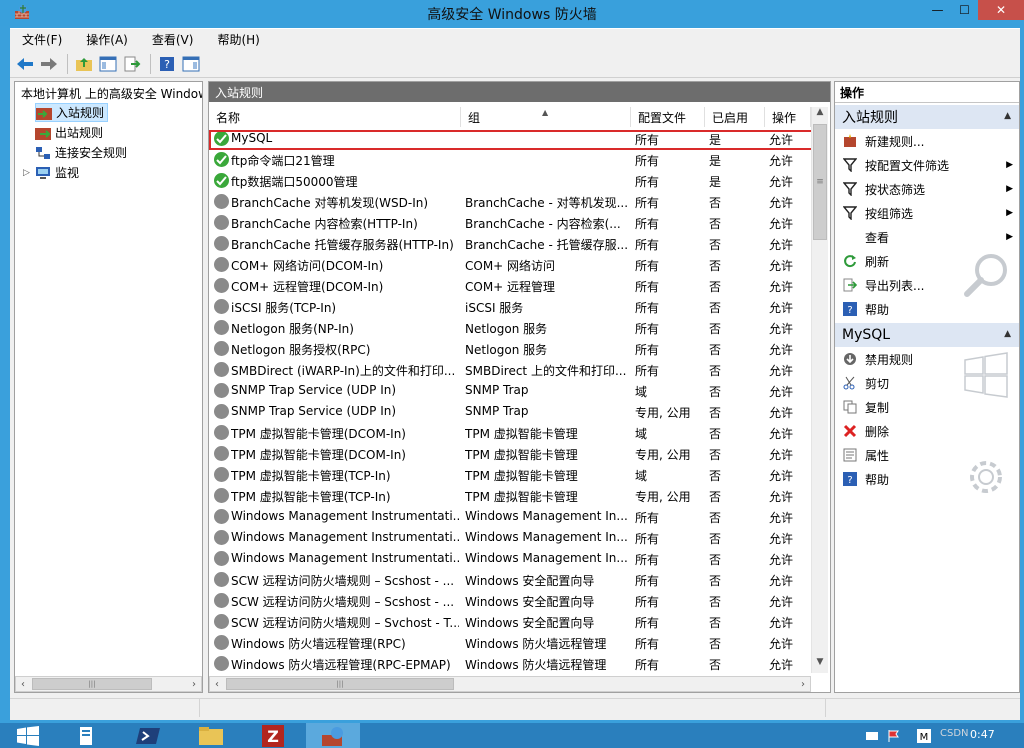 This screenshot has width=1024, height=748. Describe the element at coordinates (167, 64) in the screenshot. I see `help-icon: ?` at that location.